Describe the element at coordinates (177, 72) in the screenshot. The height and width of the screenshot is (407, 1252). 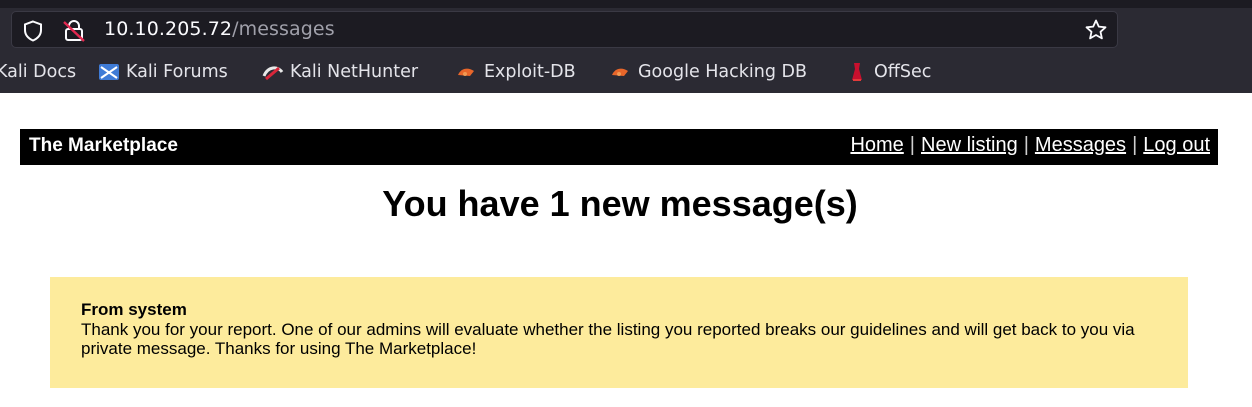
I see `bookmark-label: Kali Forums` at that location.